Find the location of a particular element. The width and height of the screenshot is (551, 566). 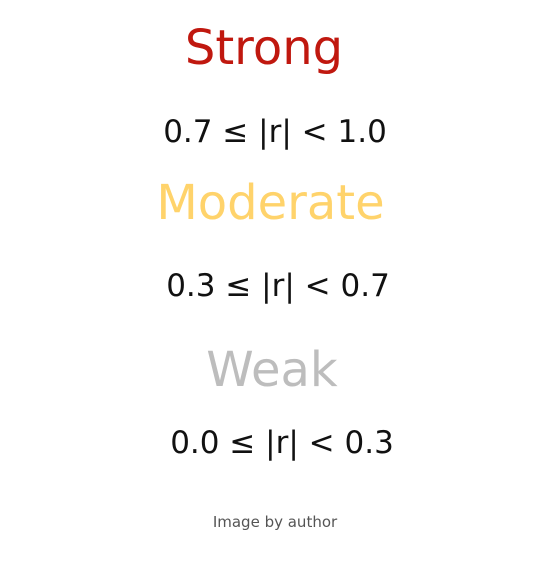

weak-label: Weak is located at coordinates (272, 370).